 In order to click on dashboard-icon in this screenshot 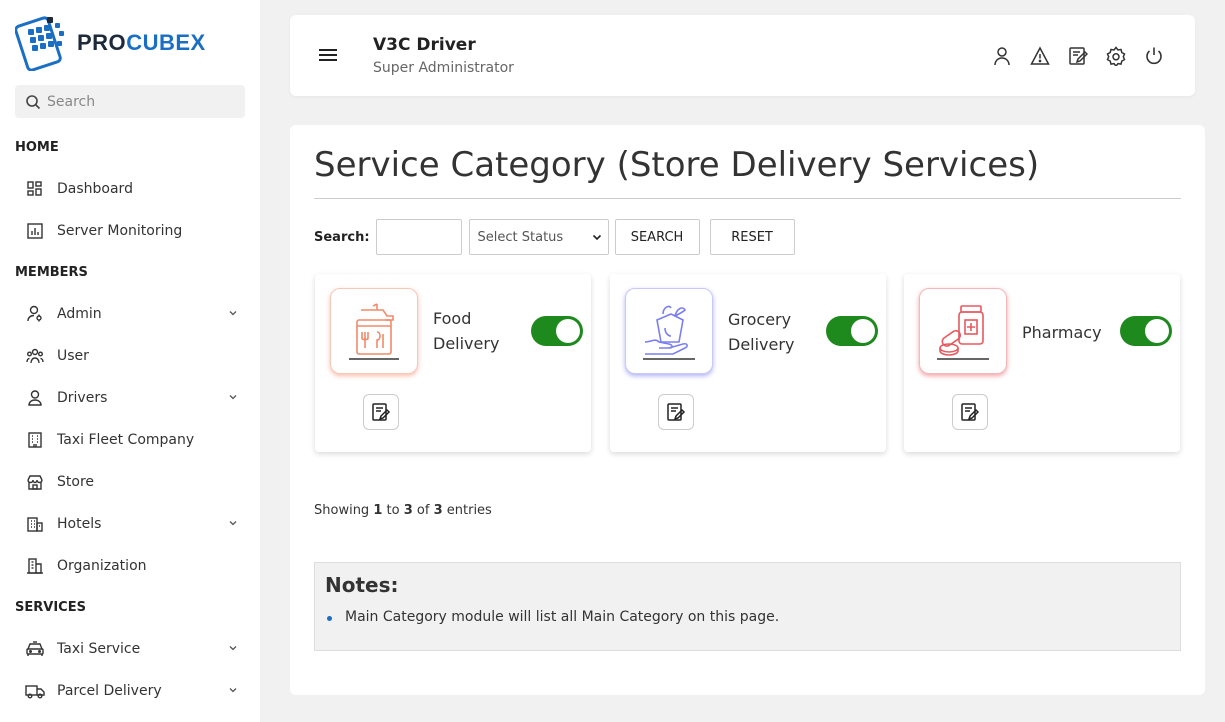, I will do `click(35, 189)`.